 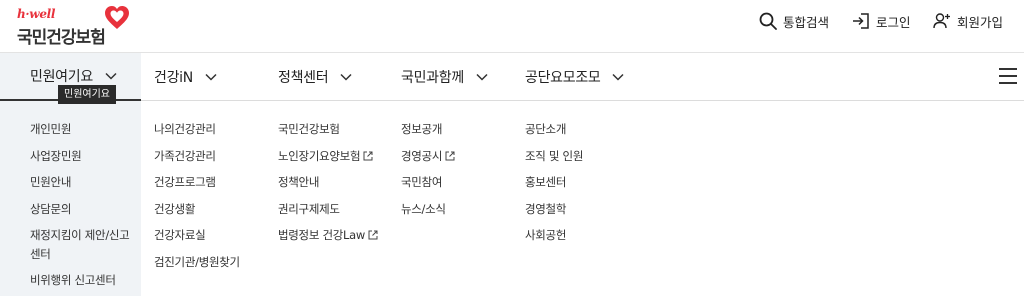 What do you see at coordinates (303, 77) in the screenshot?
I see `nav-label: 정책센터` at bounding box center [303, 77].